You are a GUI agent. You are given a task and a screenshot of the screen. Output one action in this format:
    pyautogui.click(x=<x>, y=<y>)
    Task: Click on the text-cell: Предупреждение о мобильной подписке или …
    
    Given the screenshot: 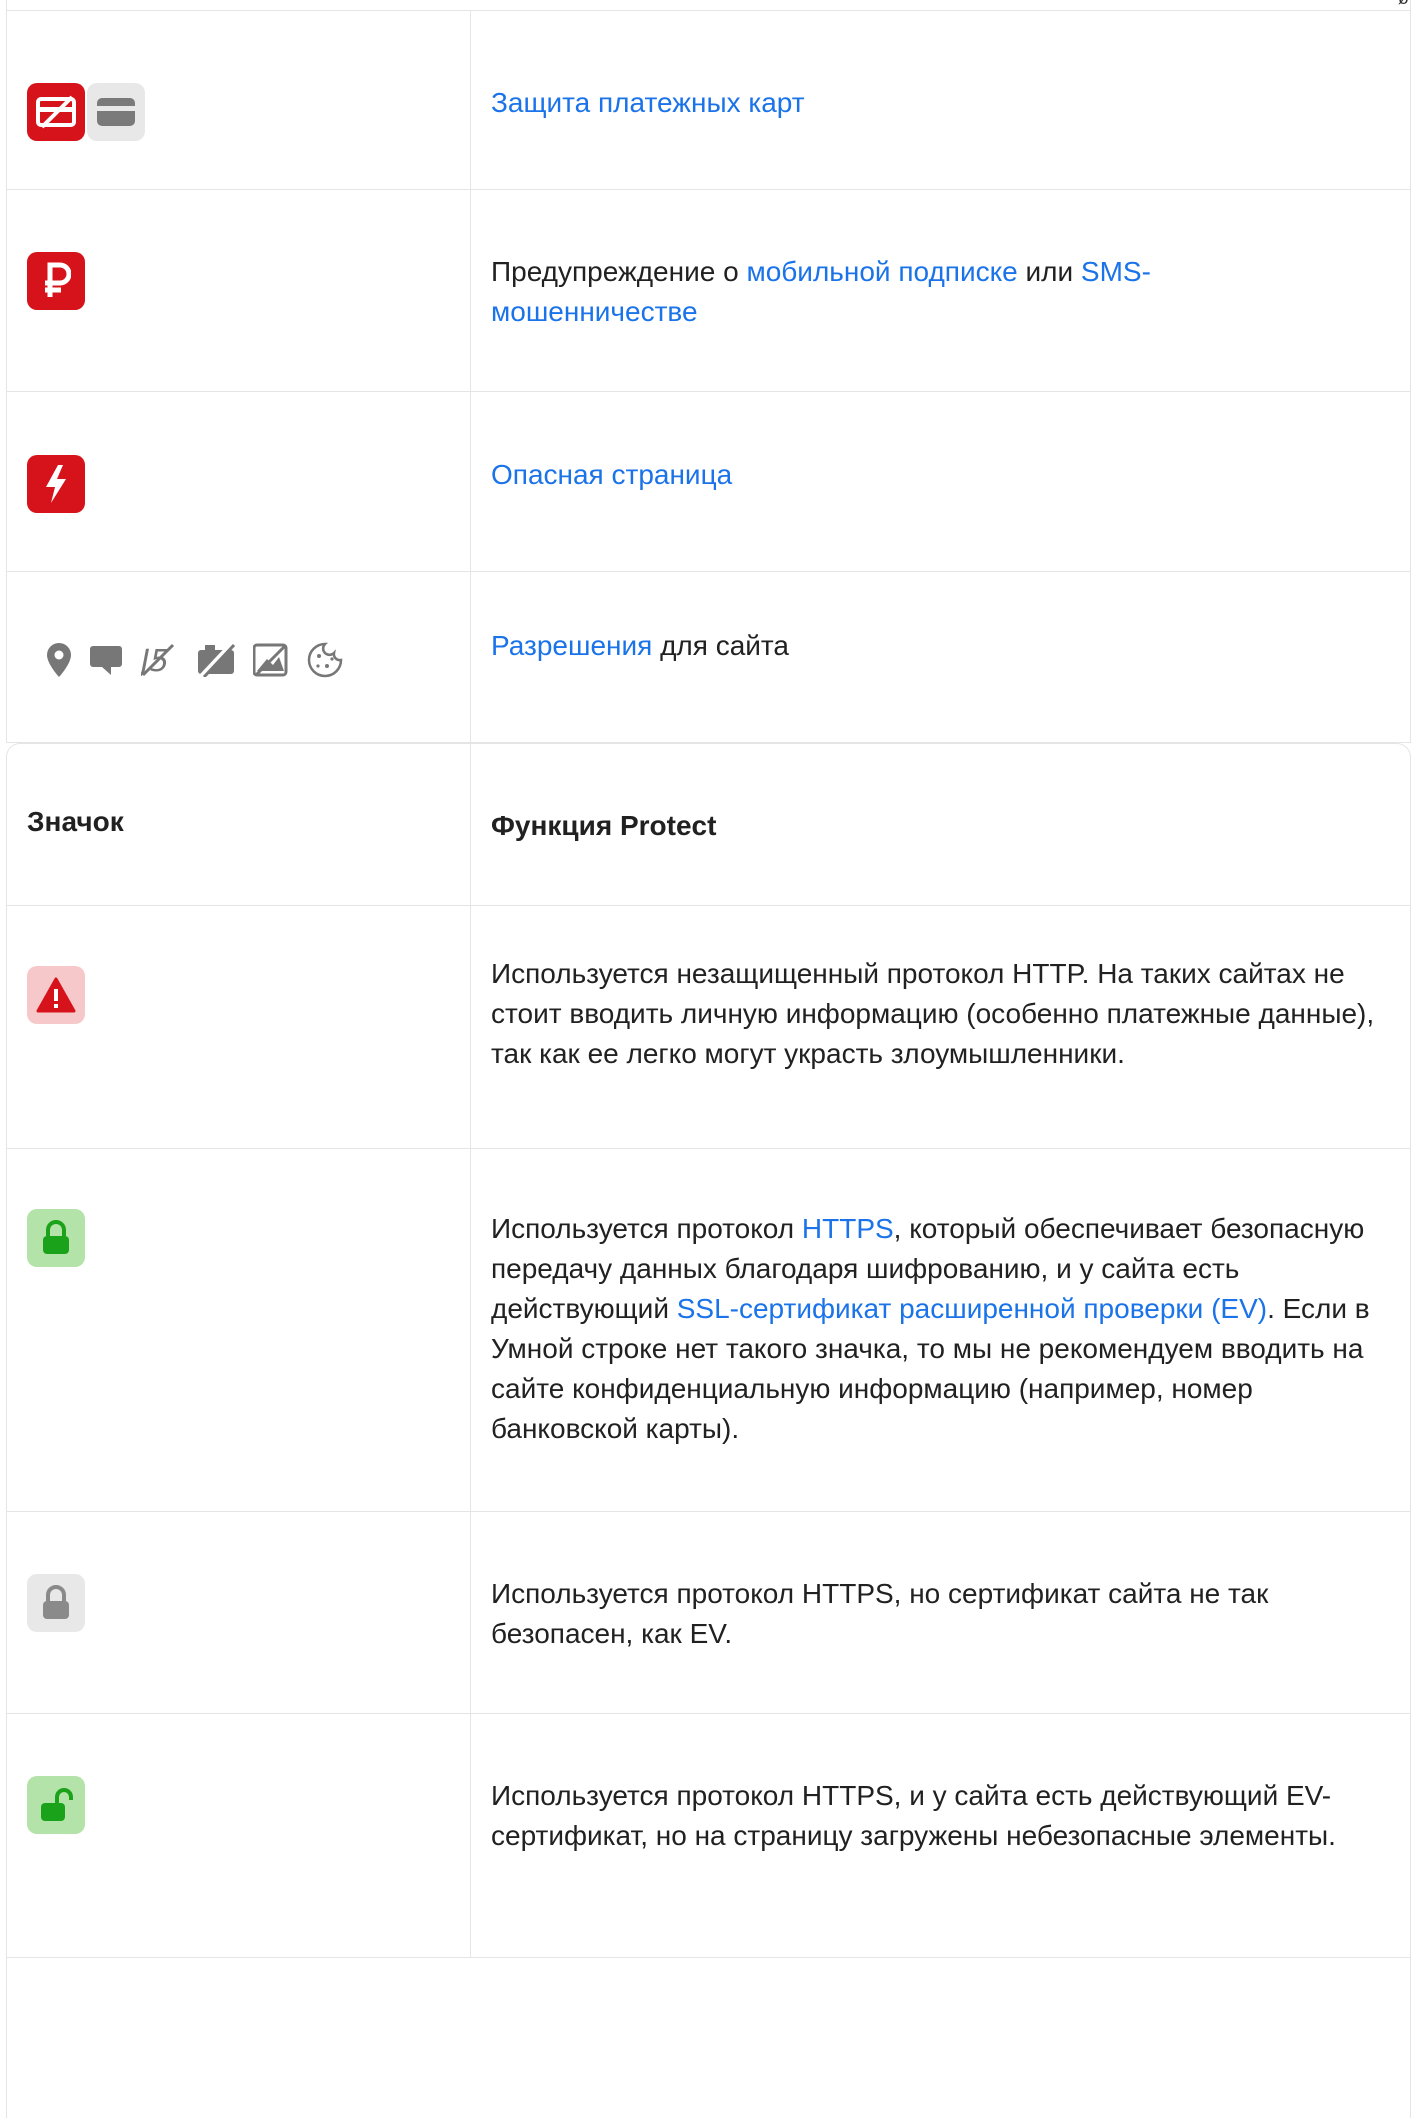 What is the action you would take?
    pyautogui.click(x=940, y=290)
    